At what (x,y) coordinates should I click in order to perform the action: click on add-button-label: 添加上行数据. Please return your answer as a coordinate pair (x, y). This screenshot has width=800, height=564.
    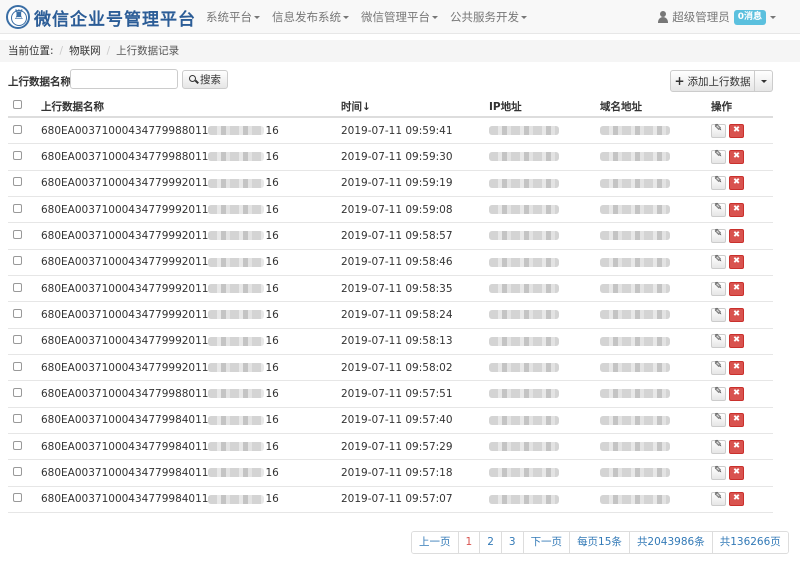
    Looking at the image, I should click on (719, 81).